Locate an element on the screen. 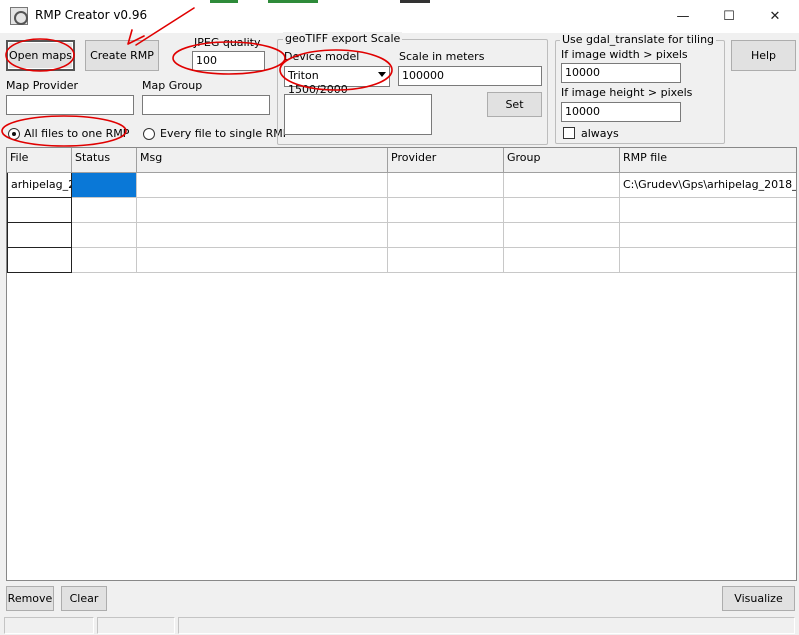 The height and width of the screenshot is (635, 799). help-button: Help is located at coordinates (763, 55).